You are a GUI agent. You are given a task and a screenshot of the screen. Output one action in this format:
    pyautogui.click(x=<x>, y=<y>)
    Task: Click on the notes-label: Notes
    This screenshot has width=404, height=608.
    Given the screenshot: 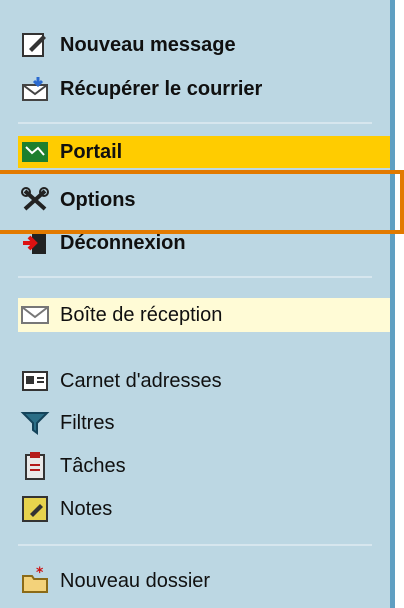 What is the action you would take?
    pyautogui.click(x=86, y=508)
    